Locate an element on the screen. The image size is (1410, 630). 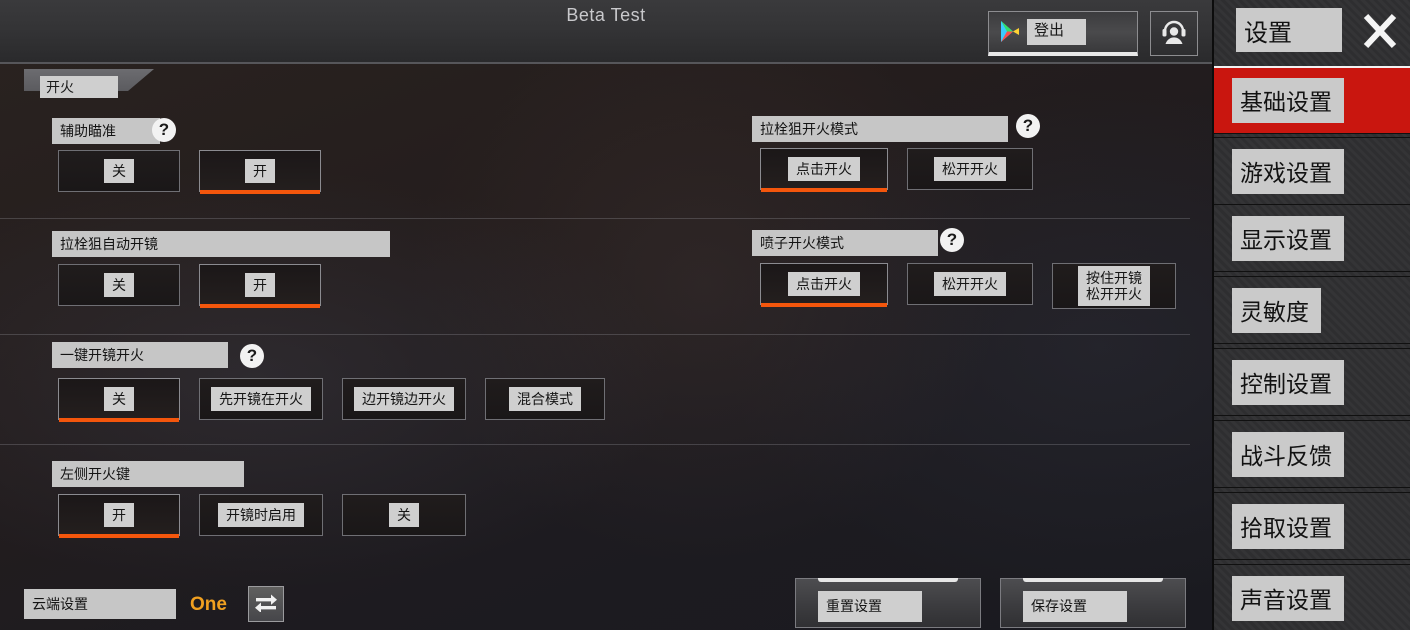
sidebar-item-label: 显示设置 is located at coordinates (1288, 238).